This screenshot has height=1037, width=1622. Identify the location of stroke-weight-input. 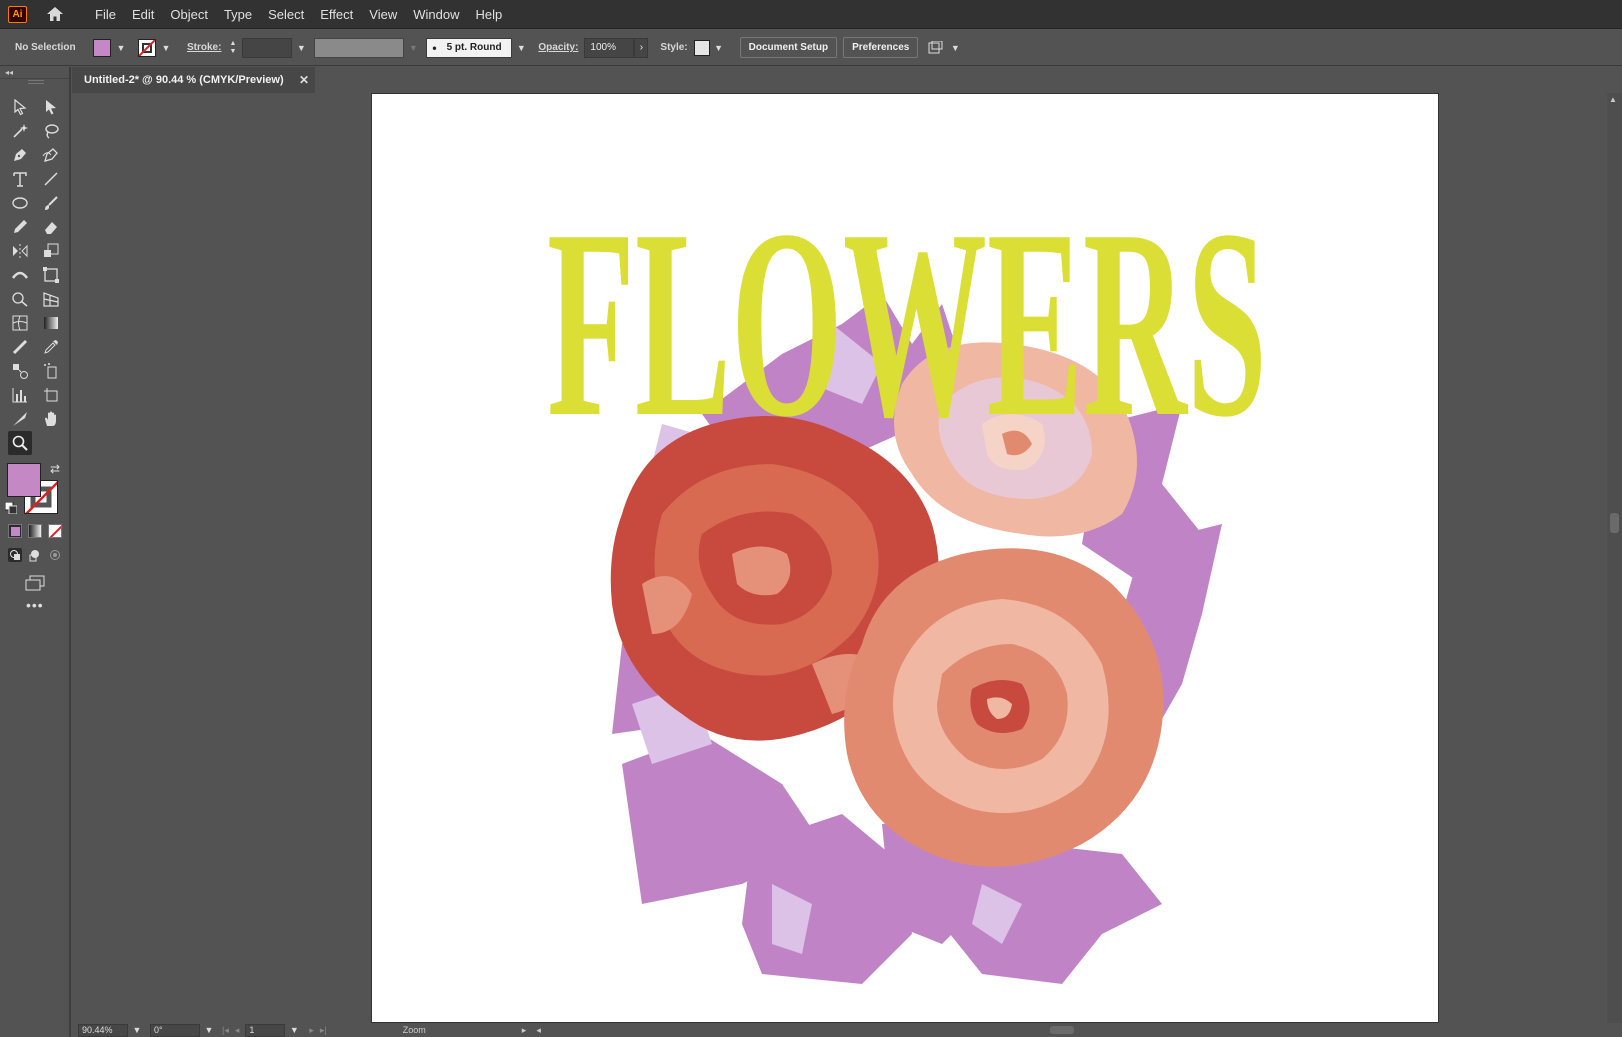
(267, 47).